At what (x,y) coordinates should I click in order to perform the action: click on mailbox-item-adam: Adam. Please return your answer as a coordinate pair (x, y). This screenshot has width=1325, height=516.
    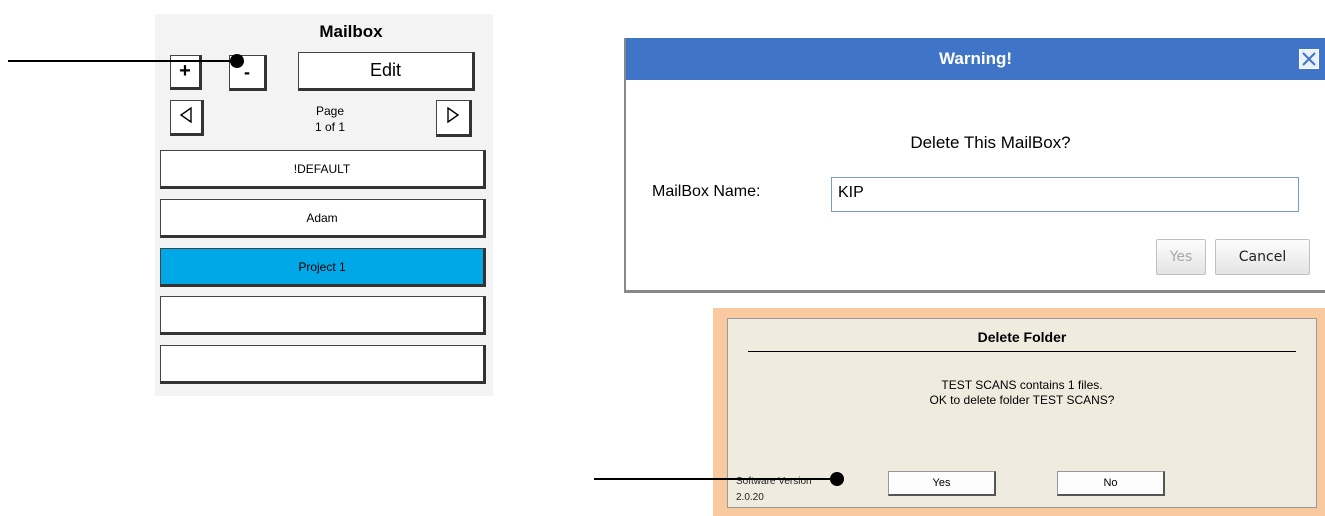
    Looking at the image, I should click on (323, 218).